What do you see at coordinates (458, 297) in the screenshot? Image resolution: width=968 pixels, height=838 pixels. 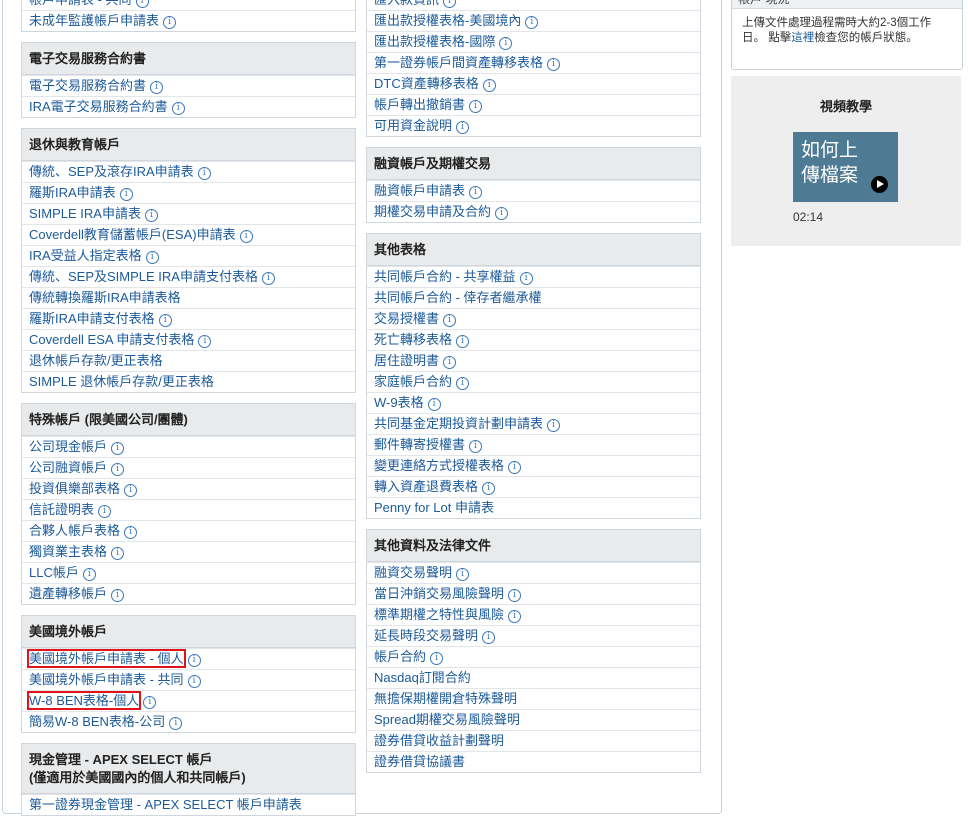 I see `form-link: 共同帳戶合約 - 倖存者繼承權` at bounding box center [458, 297].